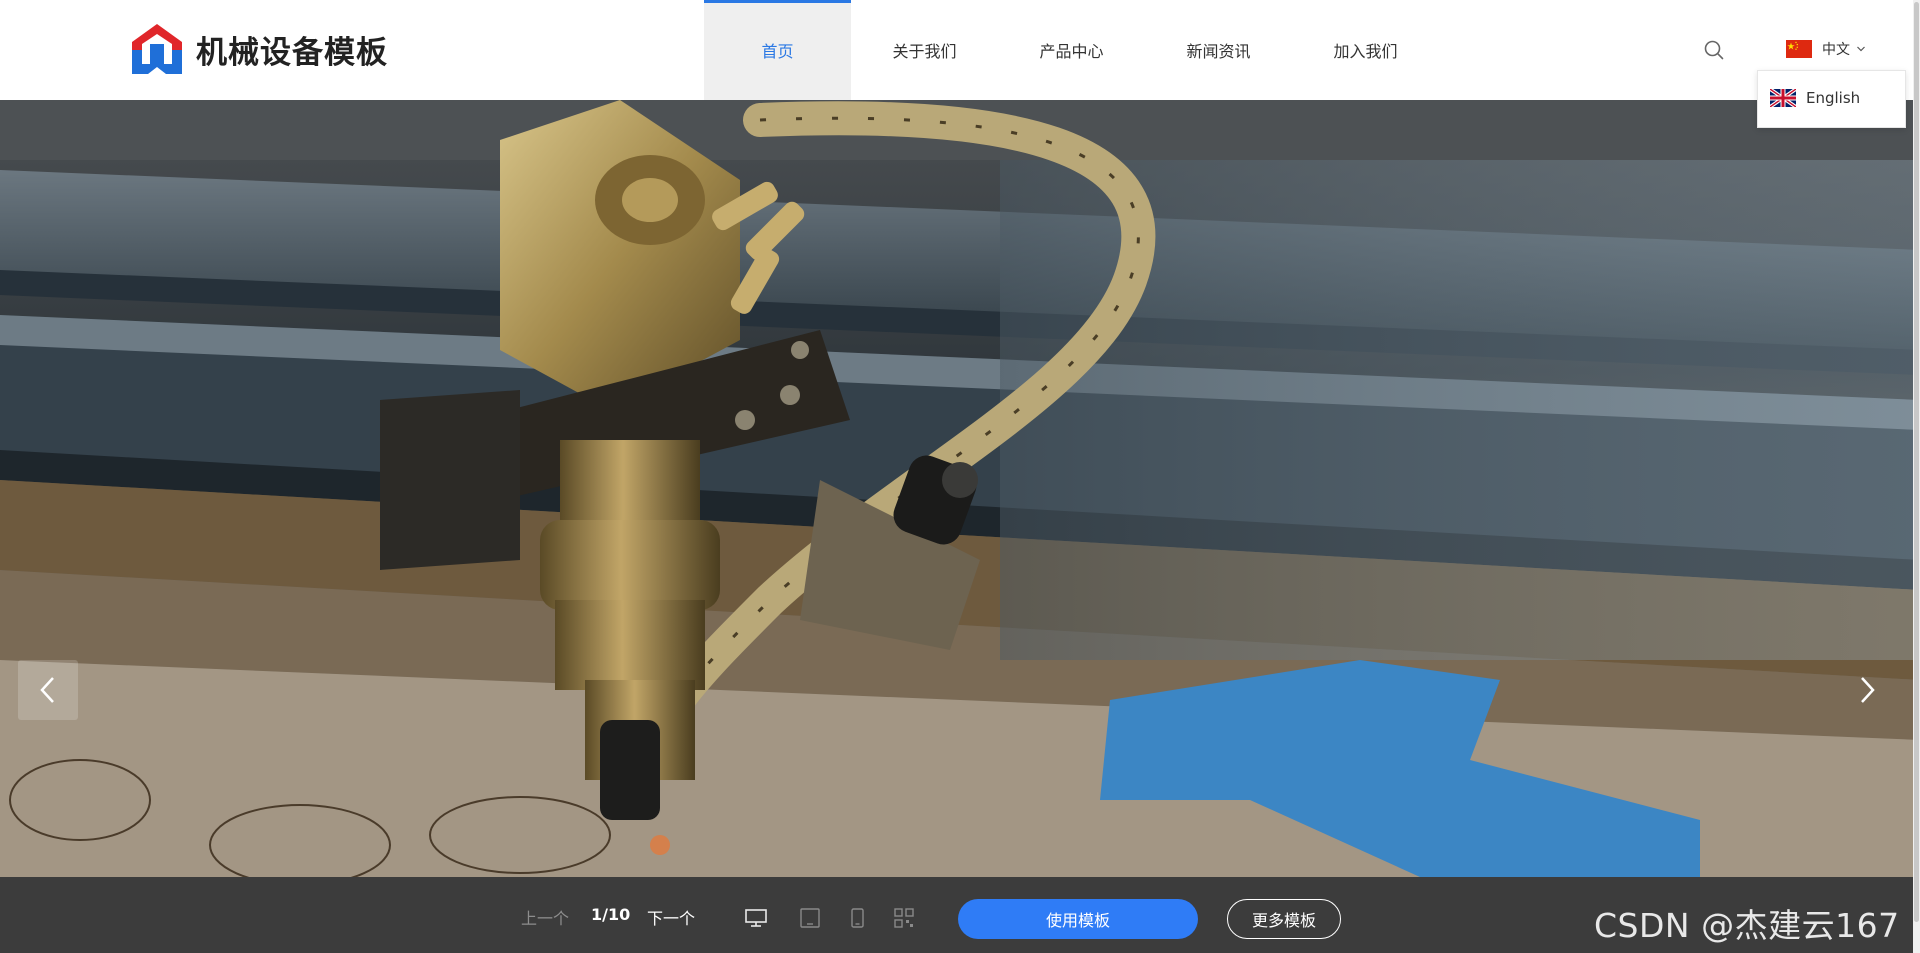 The width and height of the screenshot is (1920, 953). I want to click on nav-item-products: 产品中心, so click(1071, 50).